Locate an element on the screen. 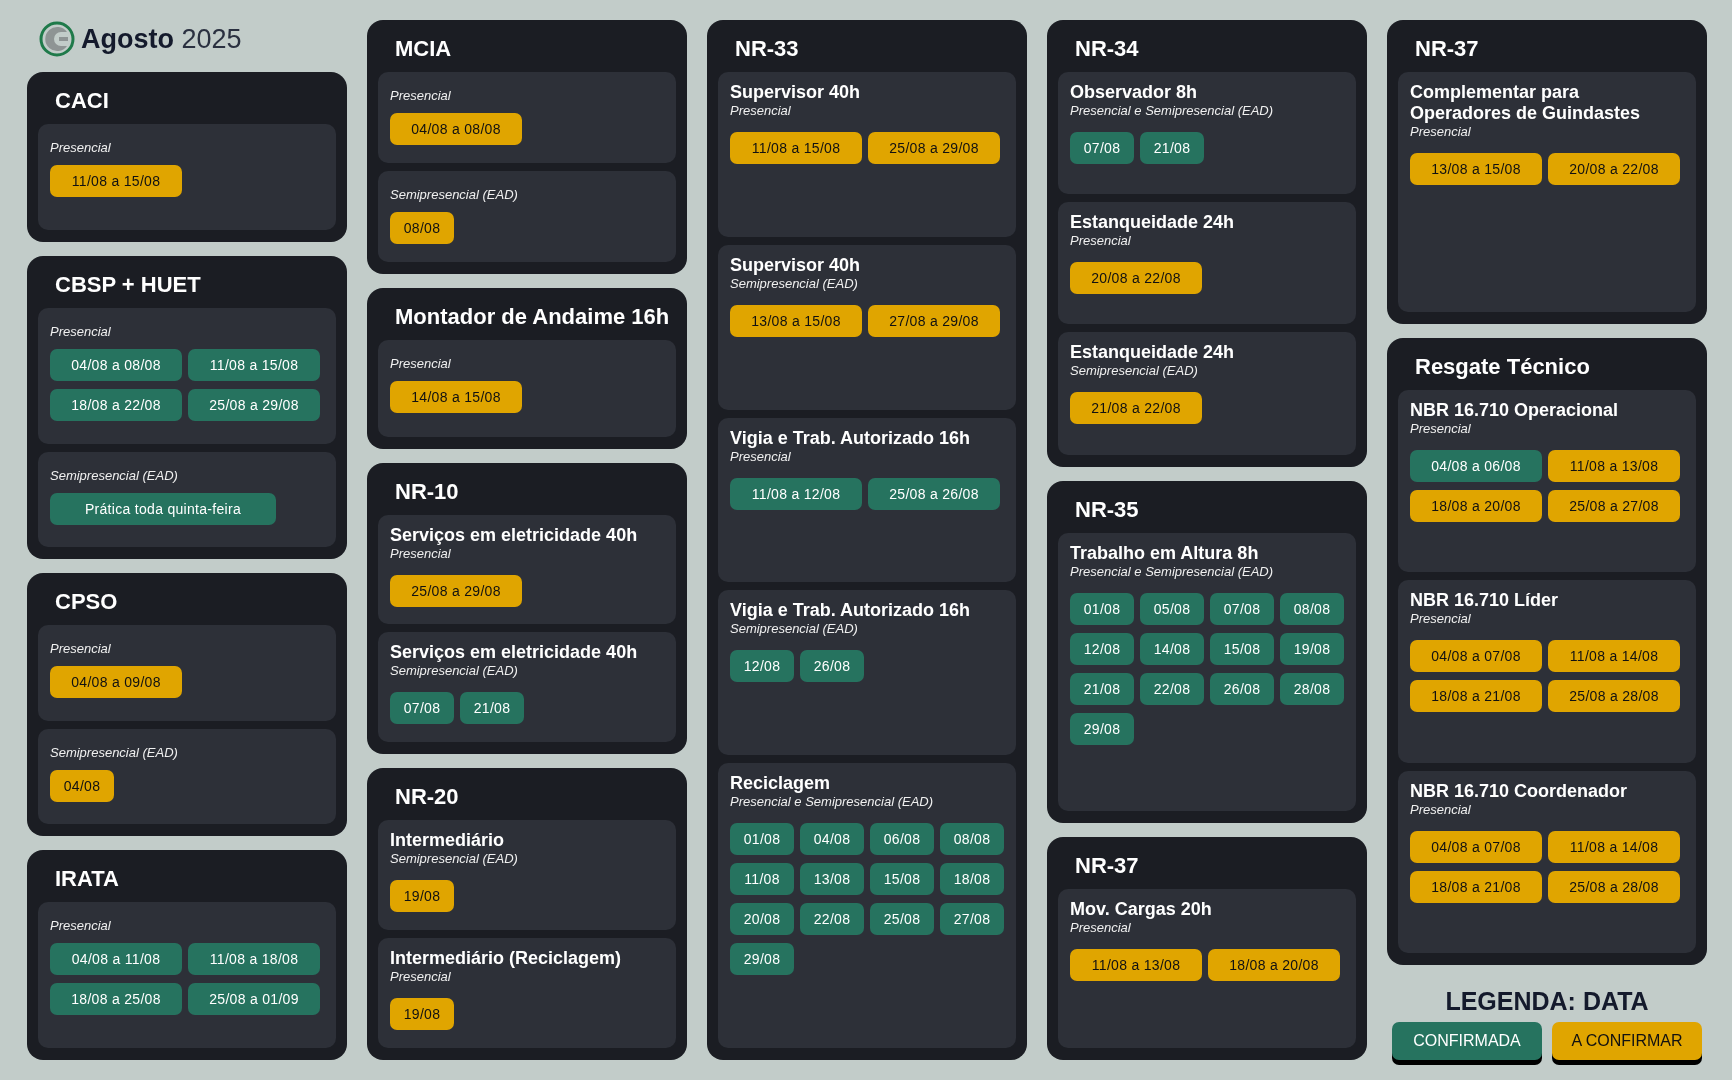  card-title: Resgate Técnico is located at coordinates (1502, 367).